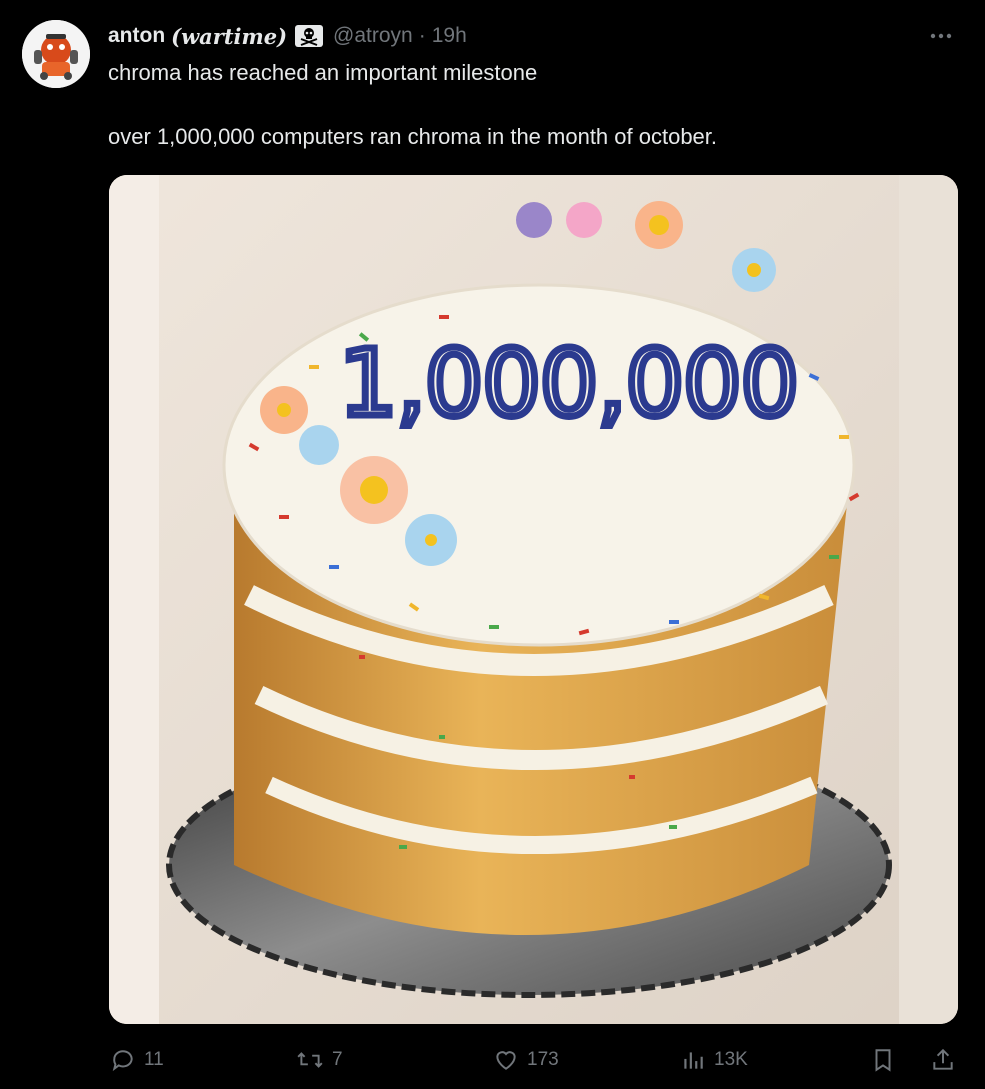  I want to click on repost-button: 7, so click(319, 1060).